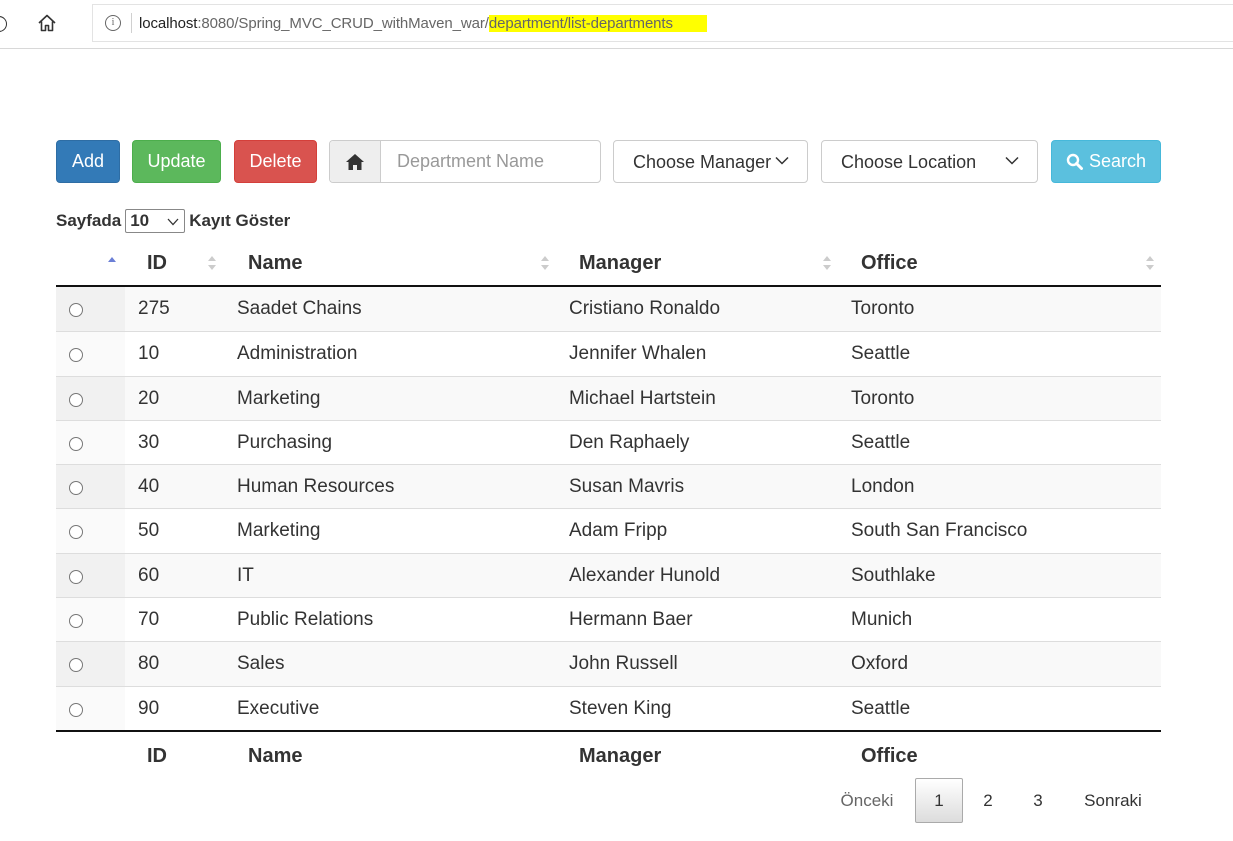  Describe the element at coordinates (355, 161) in the screenshot. I see `home-addon` at that location.